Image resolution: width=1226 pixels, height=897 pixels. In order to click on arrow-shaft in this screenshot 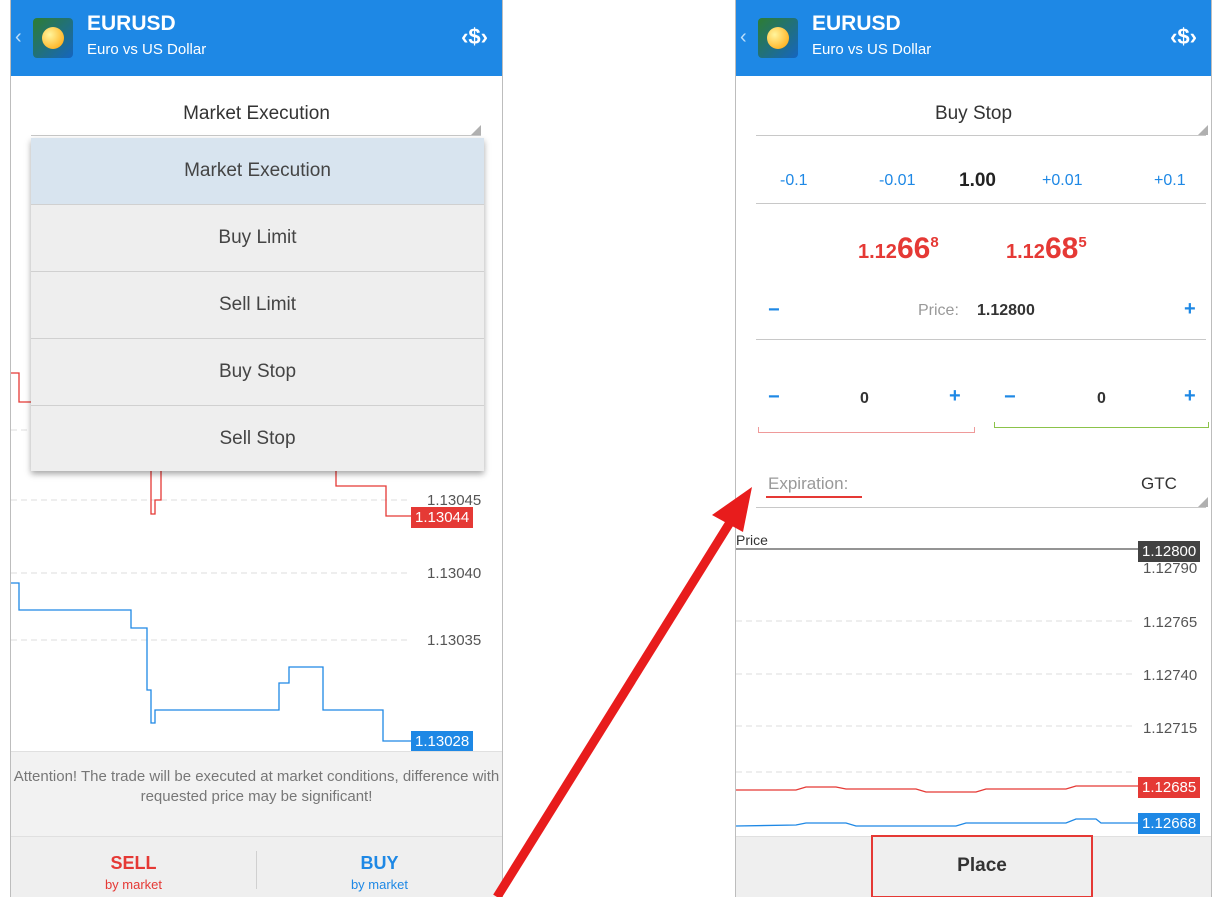, I will do `click(615, 705)`.